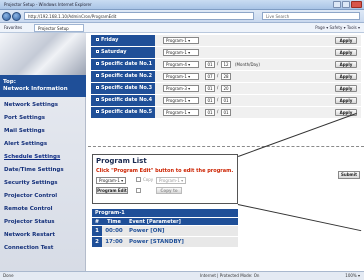  I want to click on program-select: Program-1 ▾, so click(111, 180).